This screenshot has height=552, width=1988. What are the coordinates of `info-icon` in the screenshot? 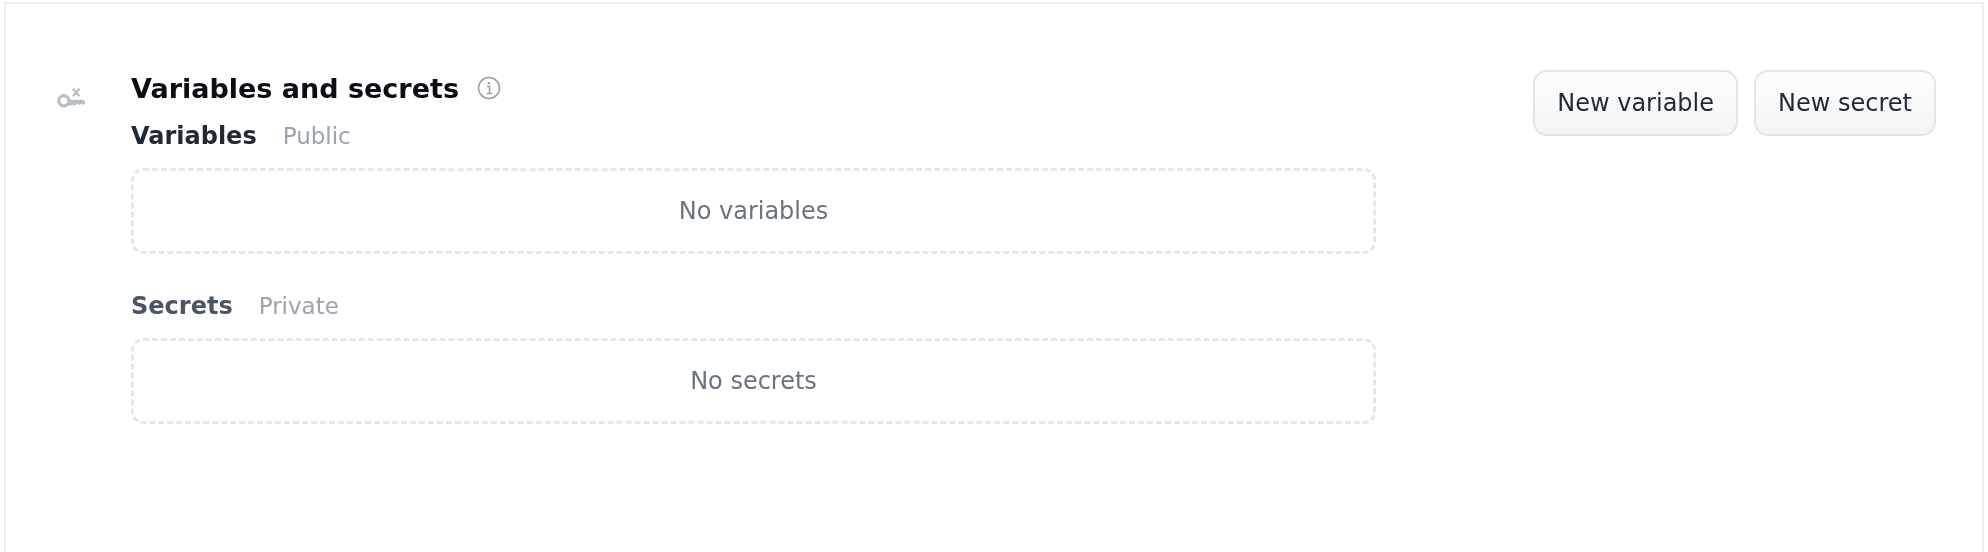 It's located at (488, 88).